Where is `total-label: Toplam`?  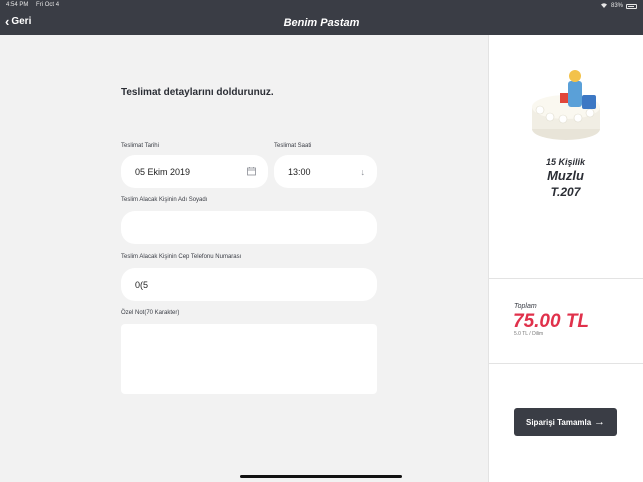 total-label: Toplam is located at coordinates (525, 306).